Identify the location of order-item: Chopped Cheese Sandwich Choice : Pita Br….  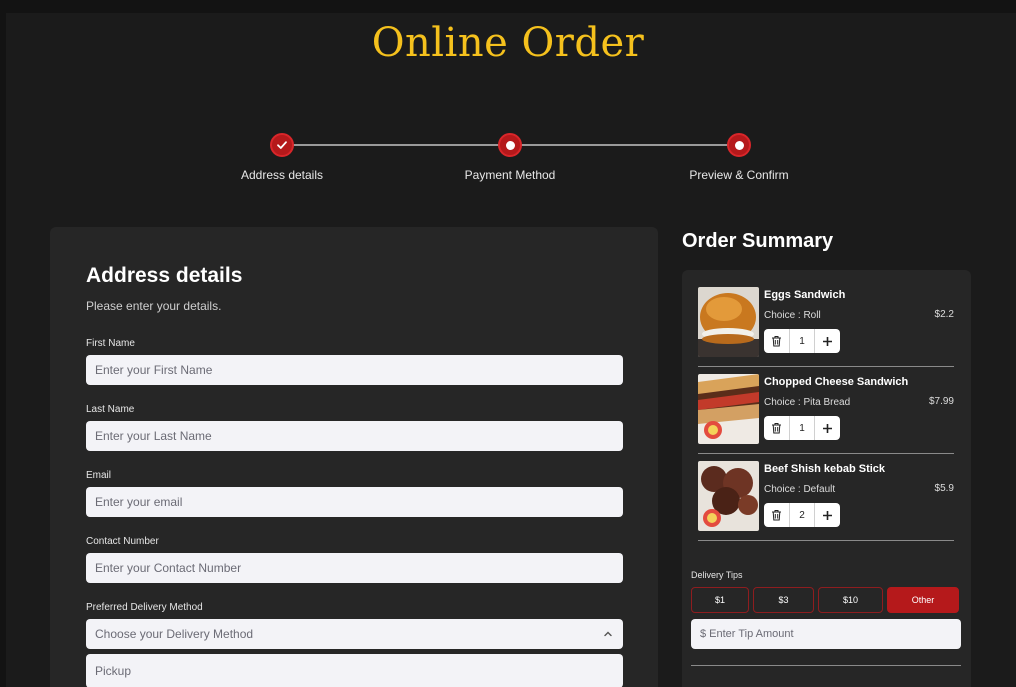
(826, 416).